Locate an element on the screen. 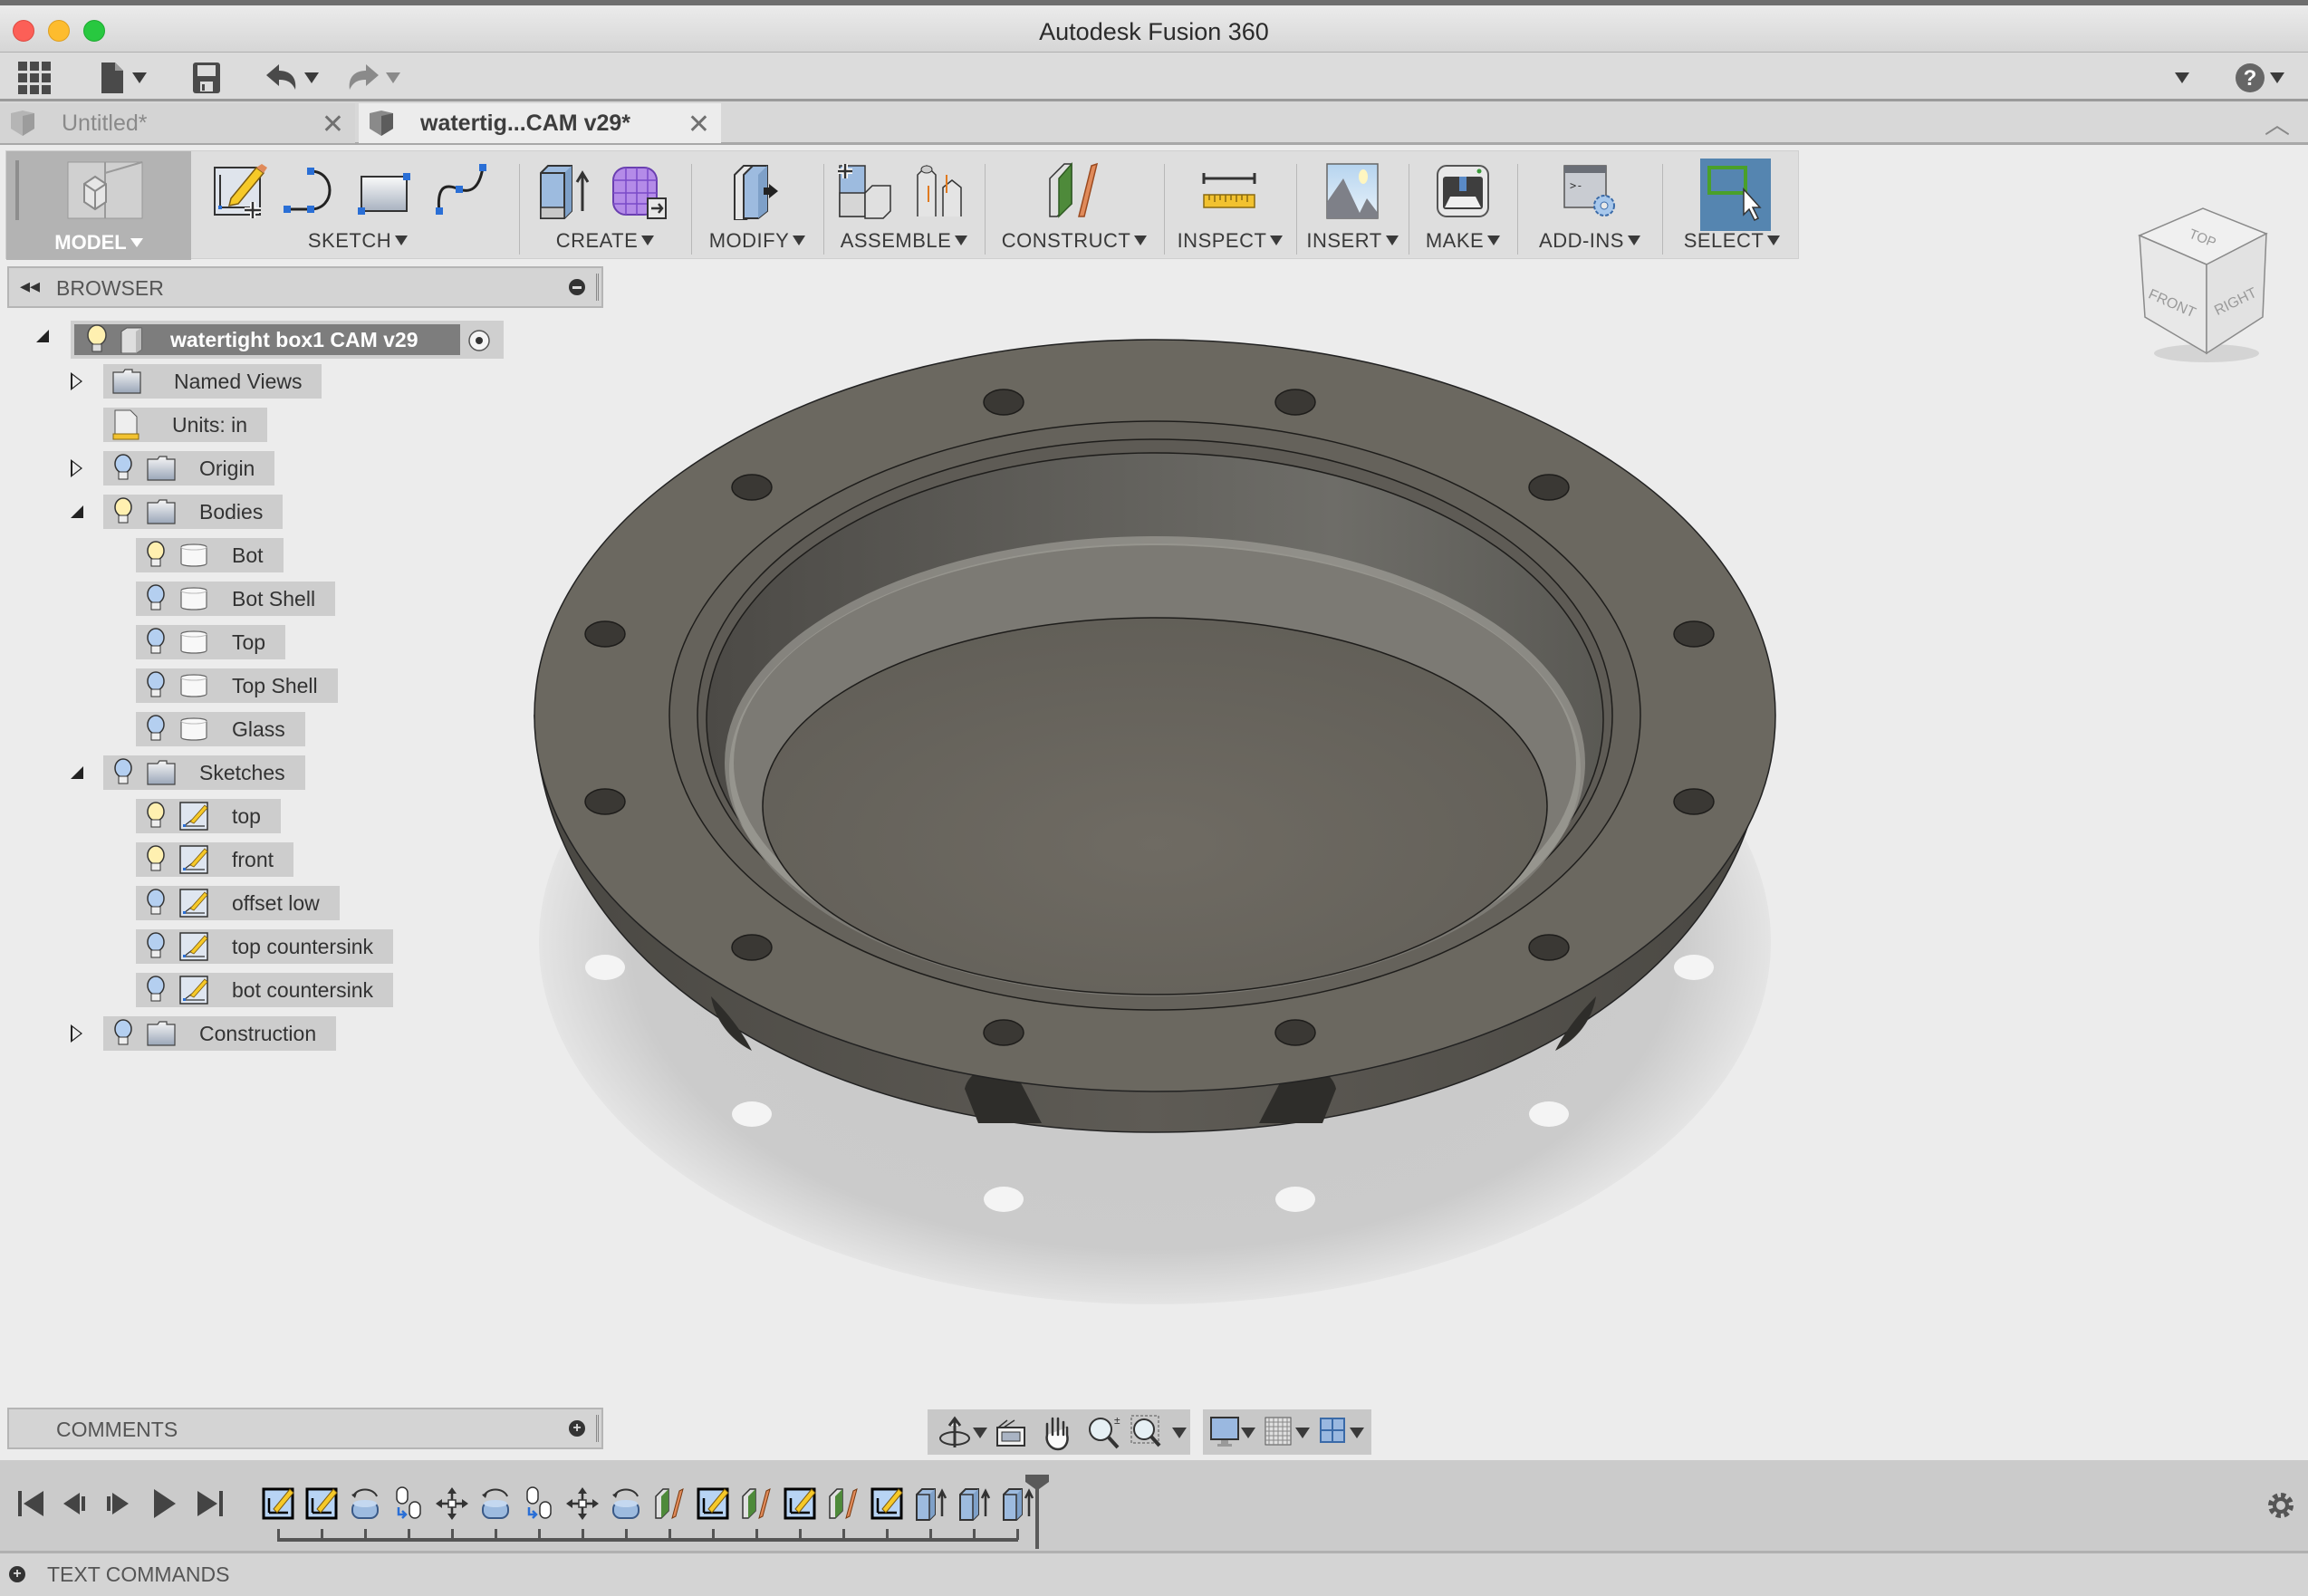 The image size is (2308, 1596). tree-item-top: Top is located at coordinates (211, 642).